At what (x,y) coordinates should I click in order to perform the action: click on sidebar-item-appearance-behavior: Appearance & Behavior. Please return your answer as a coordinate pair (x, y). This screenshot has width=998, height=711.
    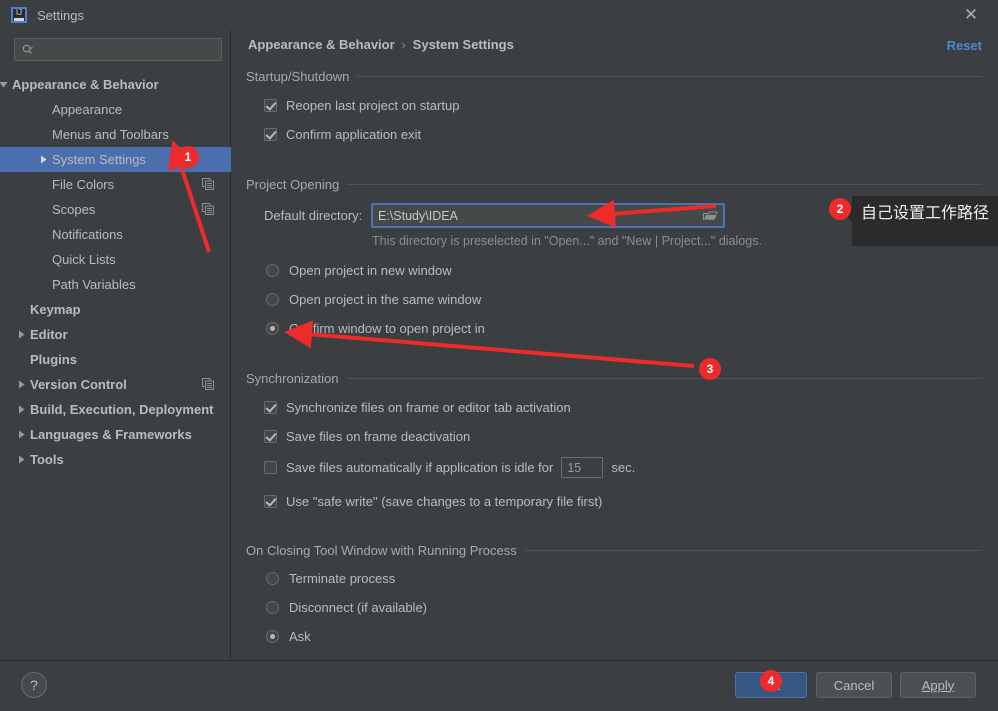
    Looking at the image, I should click on (115, 84).